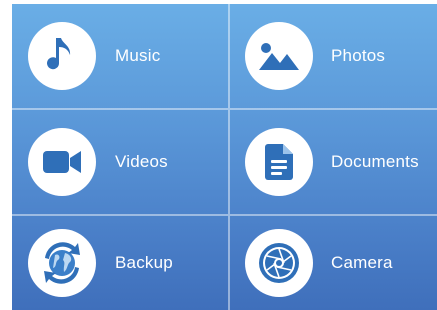  I want to click on photos-icon-badge, so click(279, 56).